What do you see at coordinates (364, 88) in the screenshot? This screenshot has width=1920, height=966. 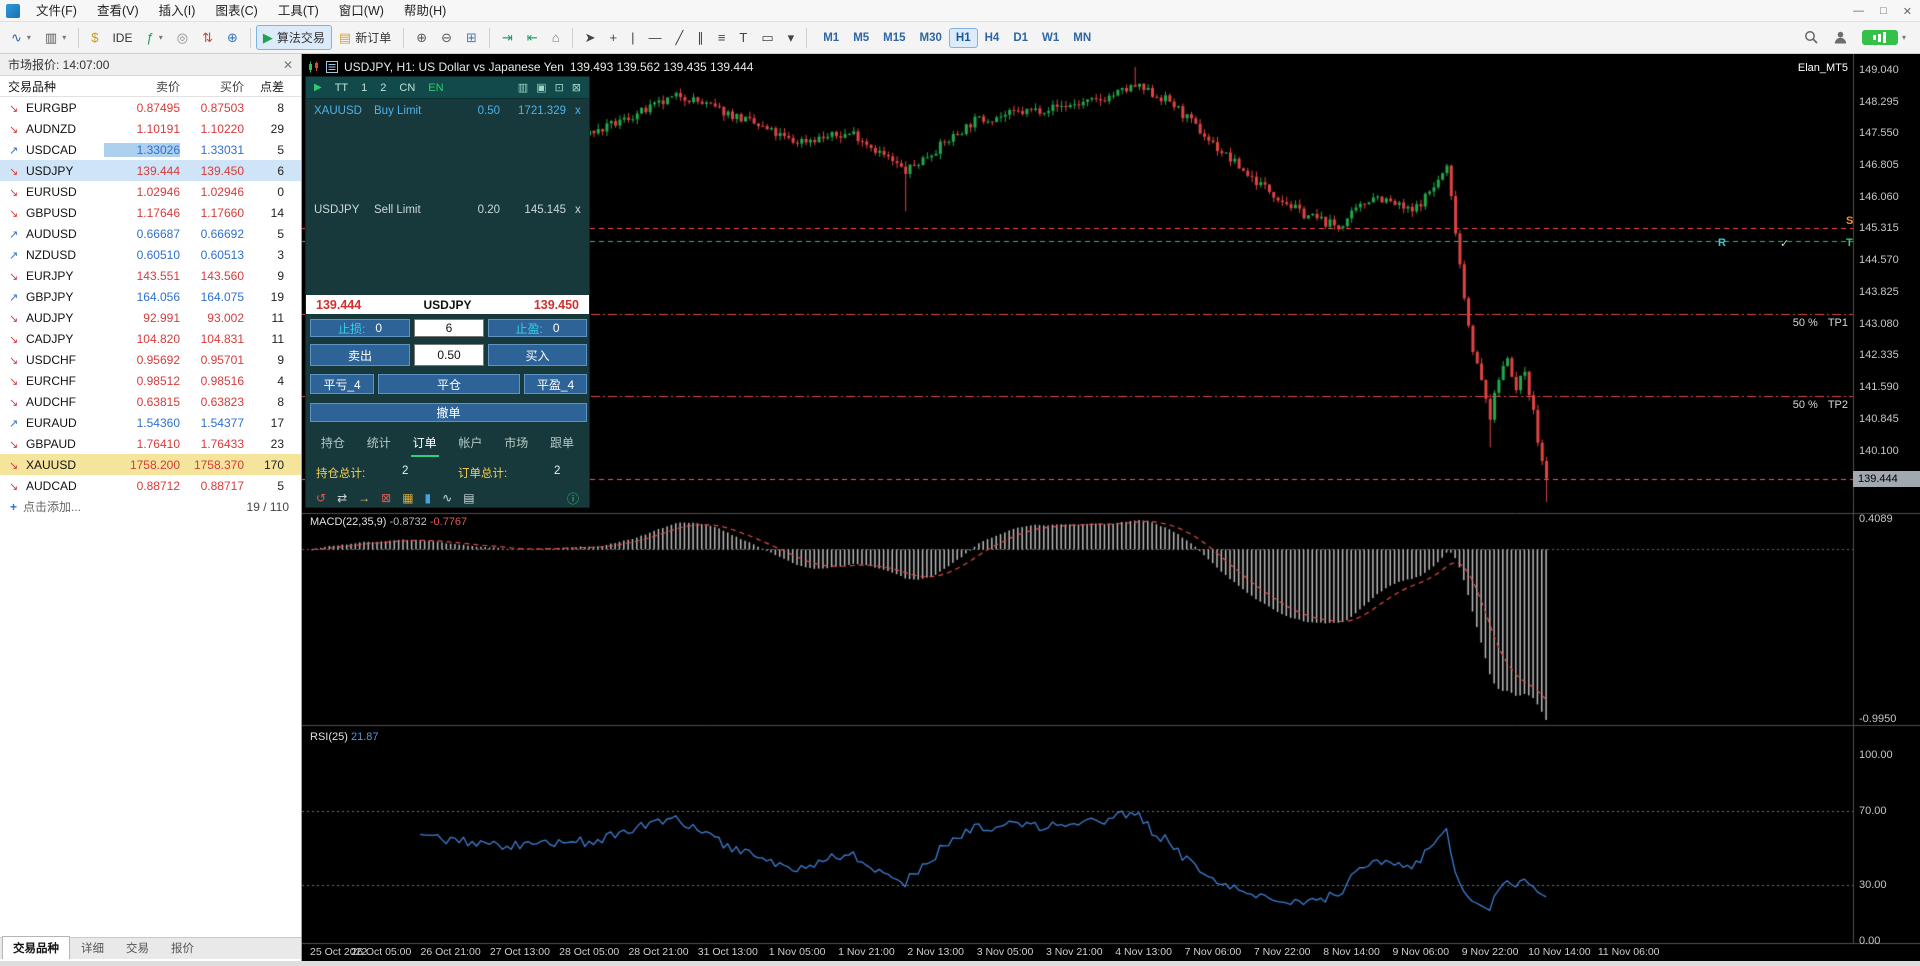 I see `panel-top-item-1: 1` at bounding box center [364, 88].